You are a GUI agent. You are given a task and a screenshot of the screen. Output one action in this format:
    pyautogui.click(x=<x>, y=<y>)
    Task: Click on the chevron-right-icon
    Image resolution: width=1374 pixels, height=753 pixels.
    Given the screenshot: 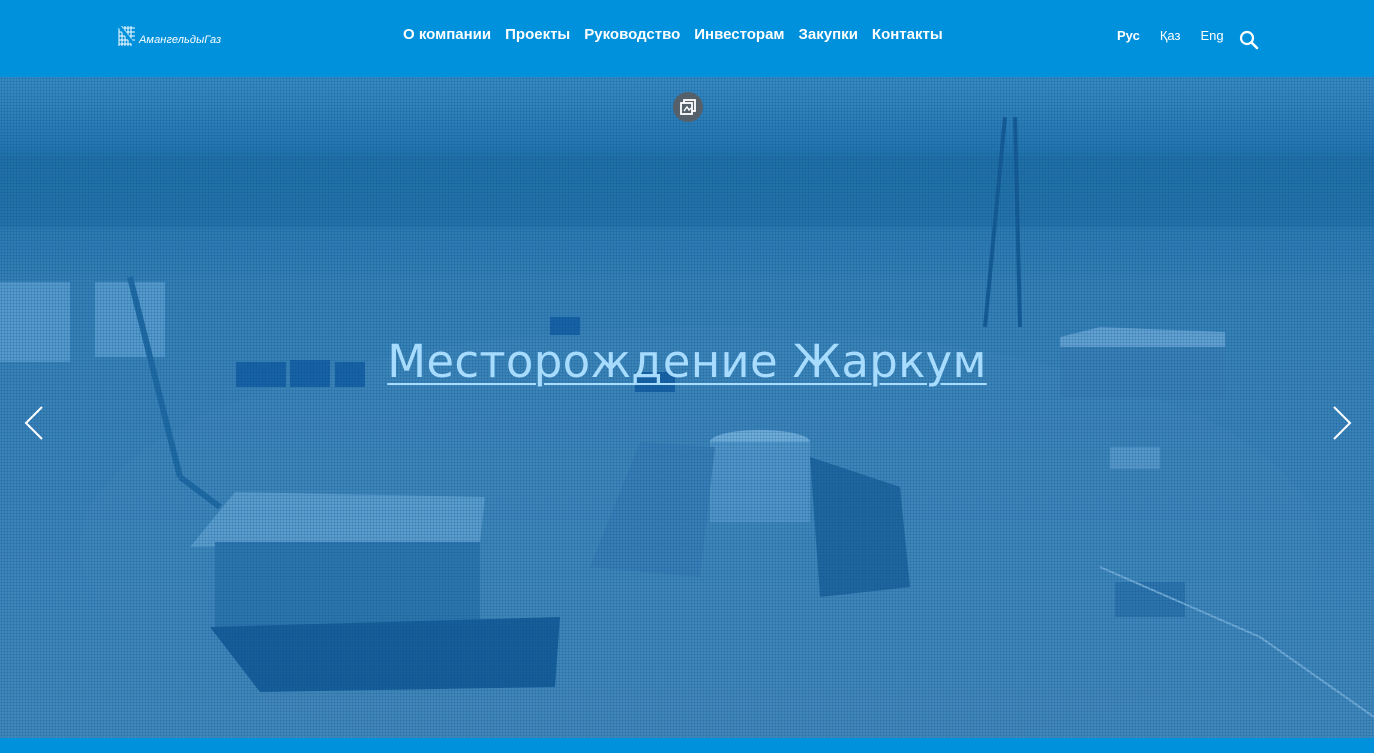 What is the action you would take?
    pyautogui.click(x=1342, y=423)
    